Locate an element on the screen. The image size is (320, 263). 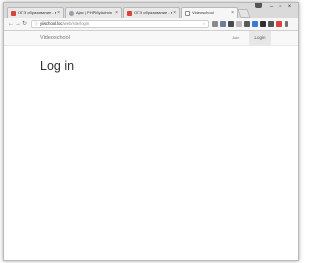
brand-link: Videoschool is located at coordinates (55, 38).